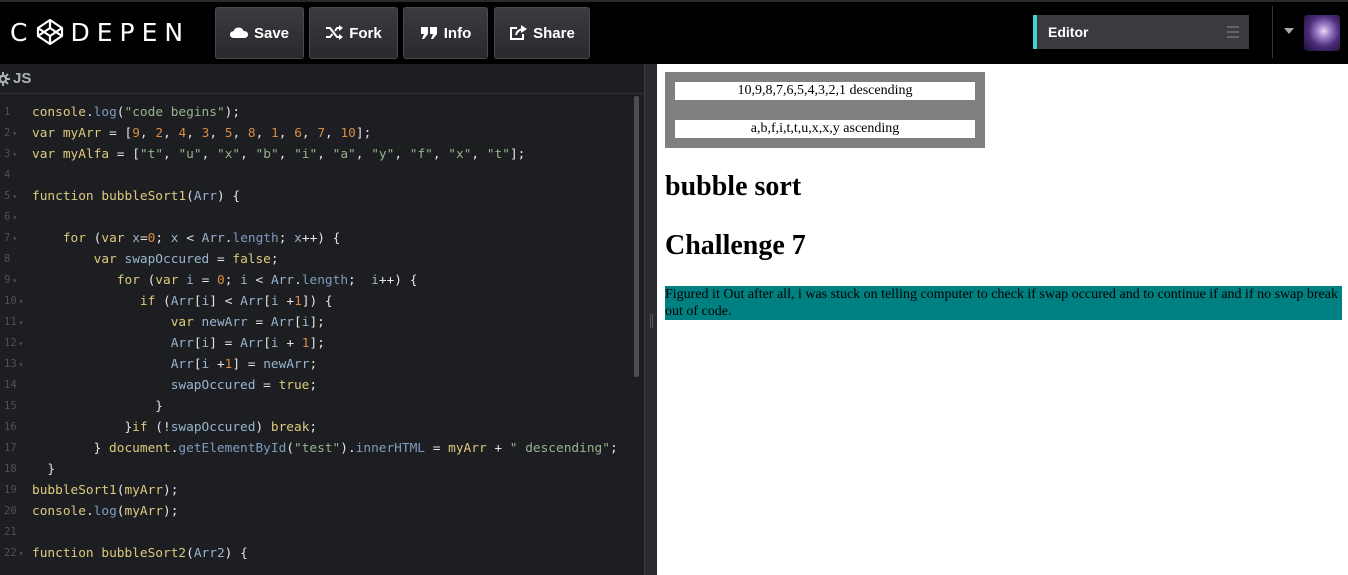 This screenshot has width=1348, height=575. I want to click on line-number: 3 ▾, so click(11, 154).